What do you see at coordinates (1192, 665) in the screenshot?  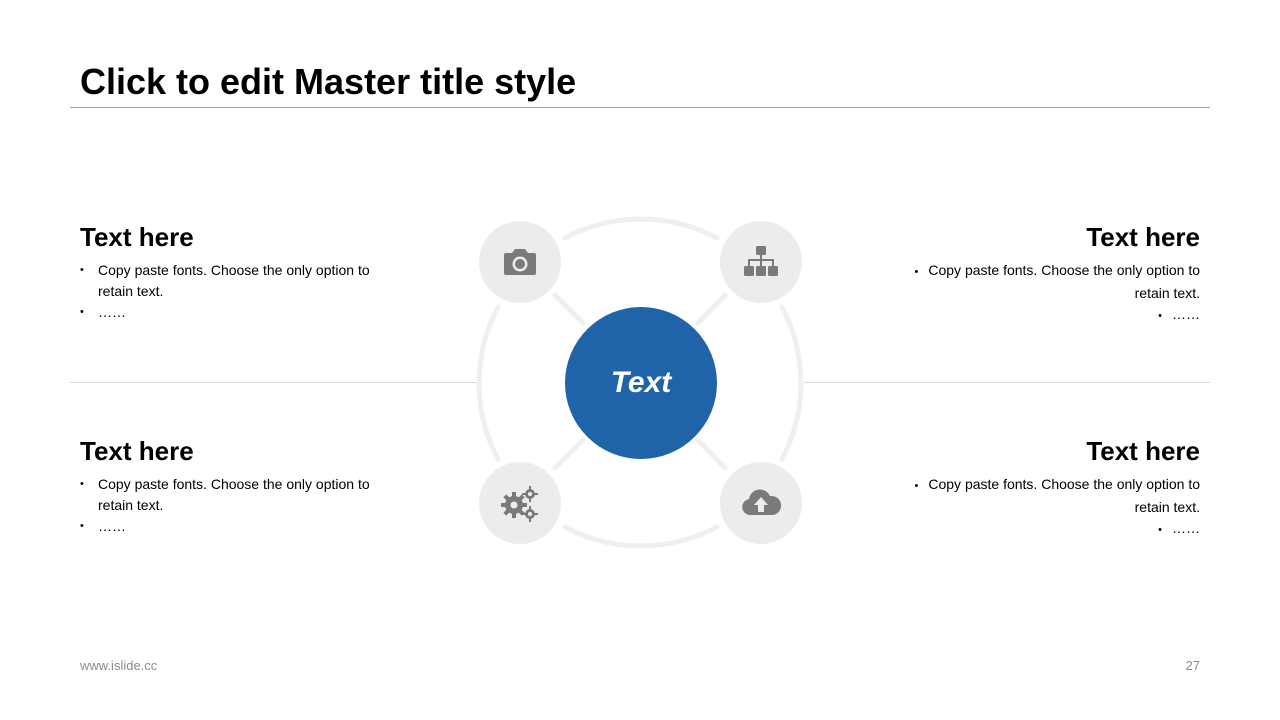 I see `page-number: 27` at bounding box center [1192, 665].